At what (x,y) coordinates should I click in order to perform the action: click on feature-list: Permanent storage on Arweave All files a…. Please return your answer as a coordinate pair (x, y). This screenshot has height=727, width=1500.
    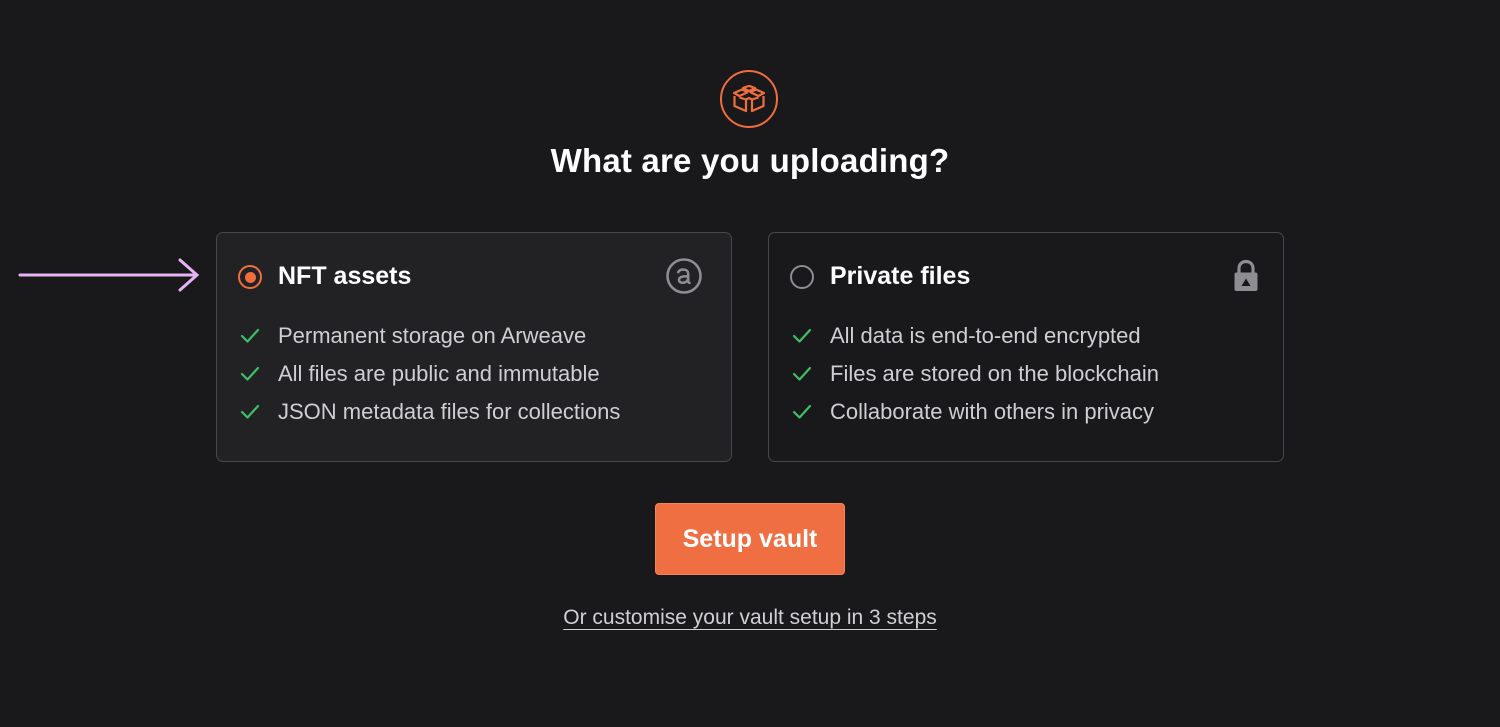
    Looking at the image, I should click on (429, 374).